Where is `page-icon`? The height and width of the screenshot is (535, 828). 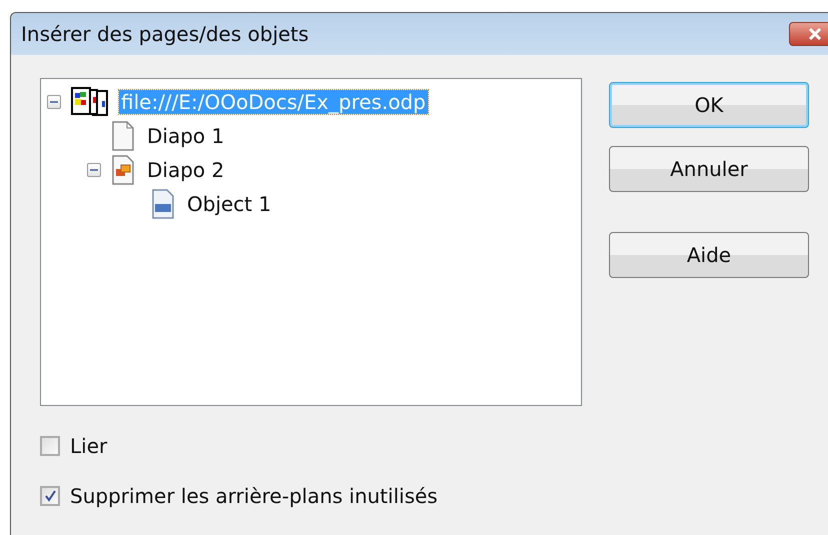
page-icon is located at coordinates (123, 136).